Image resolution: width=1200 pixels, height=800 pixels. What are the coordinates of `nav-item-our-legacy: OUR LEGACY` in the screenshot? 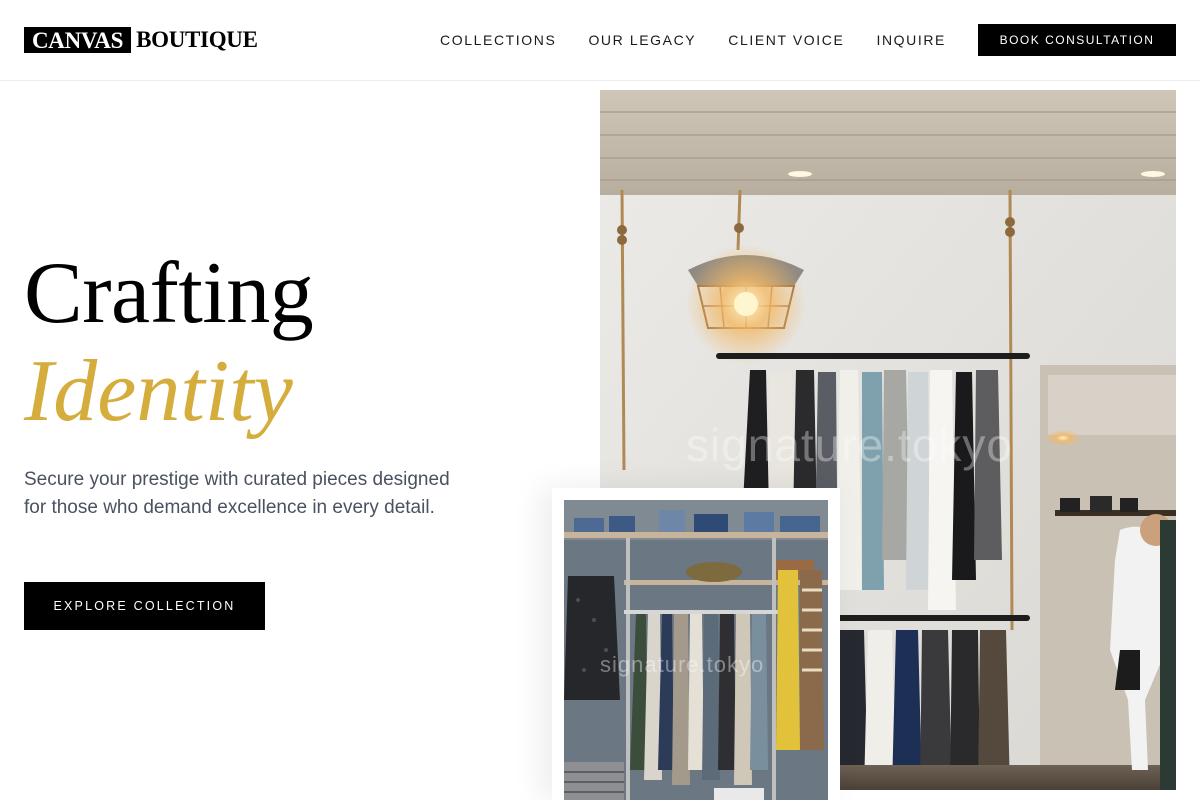 It's located at (642, 40).